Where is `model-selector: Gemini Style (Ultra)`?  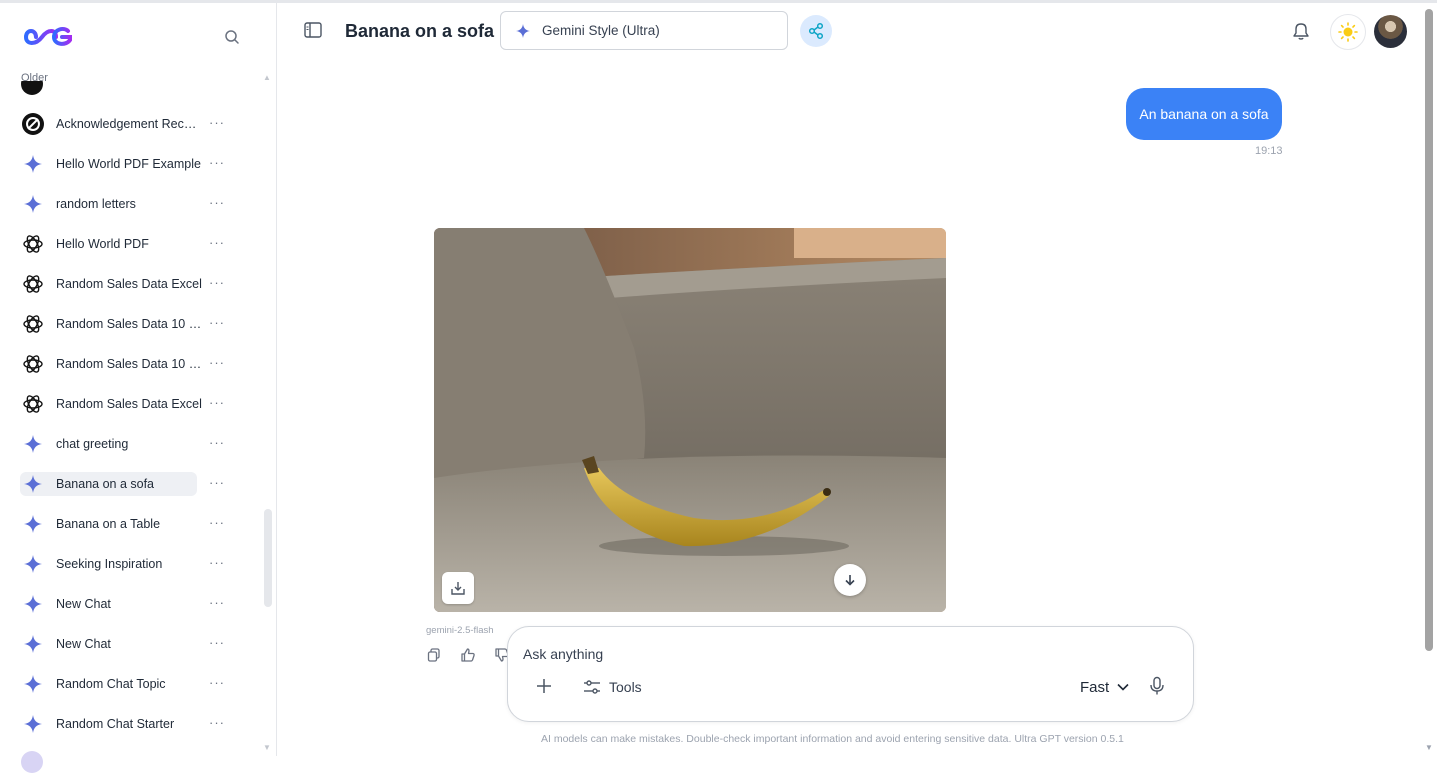
model-selector: Gemini Style (Ultra) is located at coordinates (644, 30).